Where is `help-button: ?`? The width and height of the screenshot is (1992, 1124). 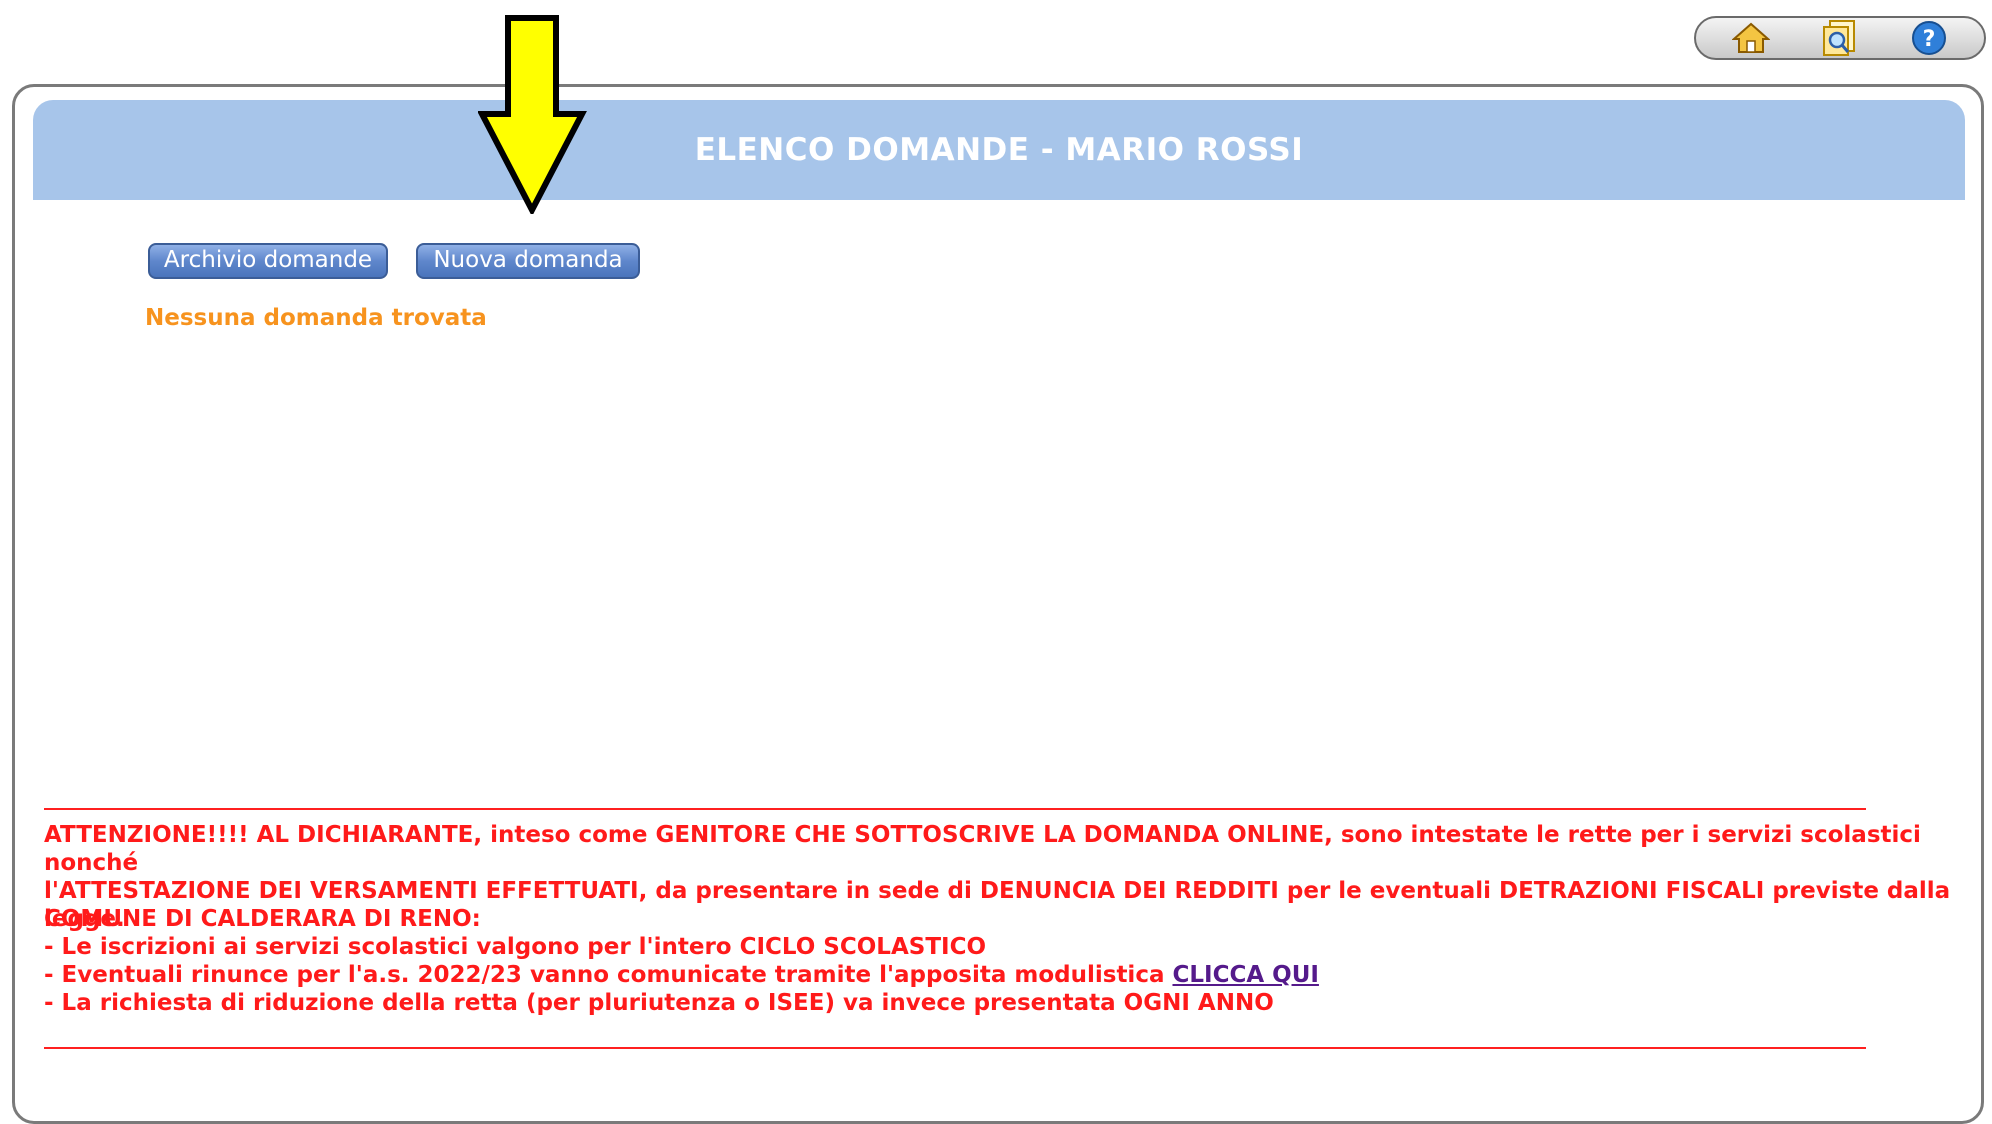 help-button: ? is located at coordinates (1929, 38).